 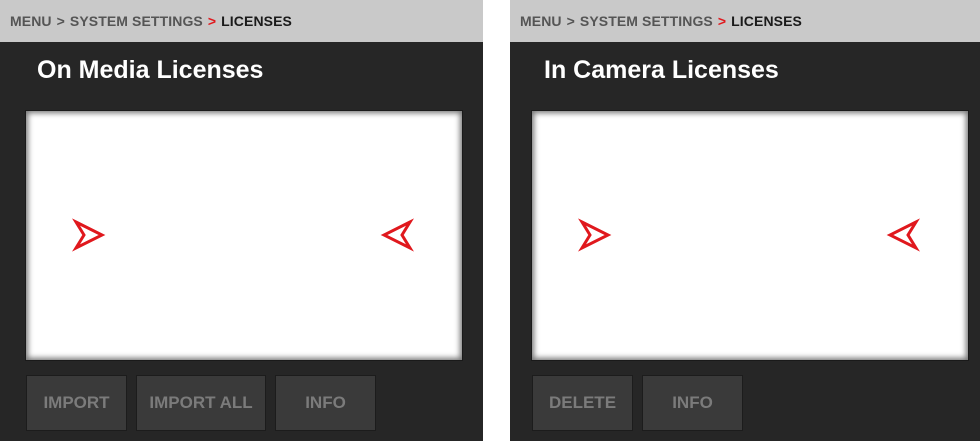 What do you see at coordinates (582, 403) in the screenshot?
I see `delete-button: DELETE` at bounding box center [582, 403].